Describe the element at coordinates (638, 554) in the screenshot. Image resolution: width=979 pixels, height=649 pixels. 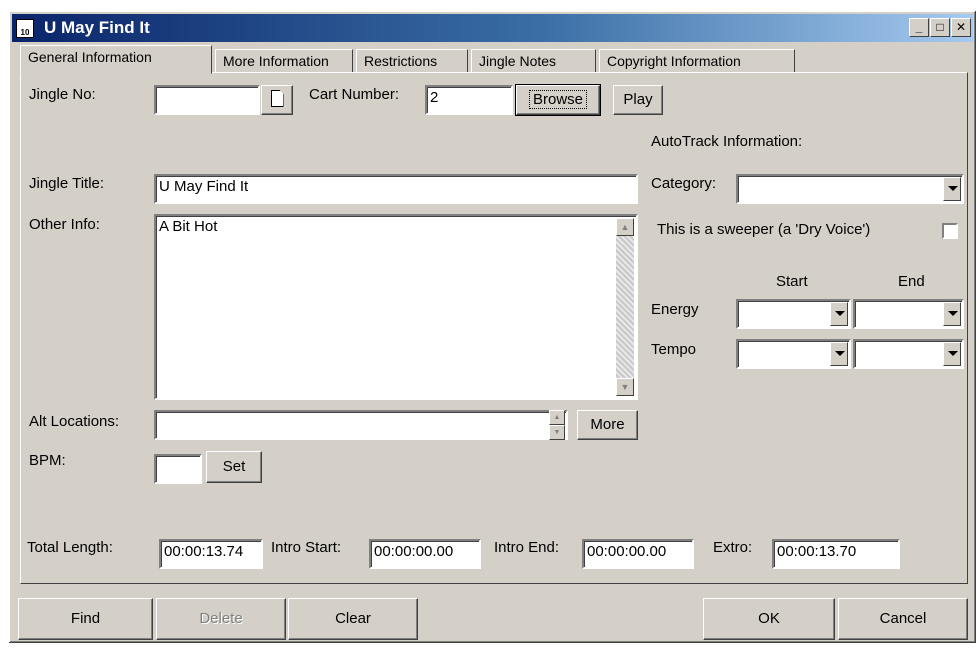
I see `intro-end-field: 00:00:00.00` at that location.